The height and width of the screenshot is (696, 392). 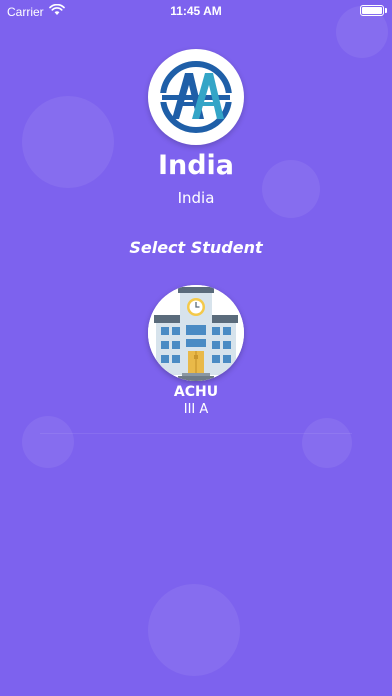 I want to click on clock-time: 11:45 AM, so click(x=196, y=11).